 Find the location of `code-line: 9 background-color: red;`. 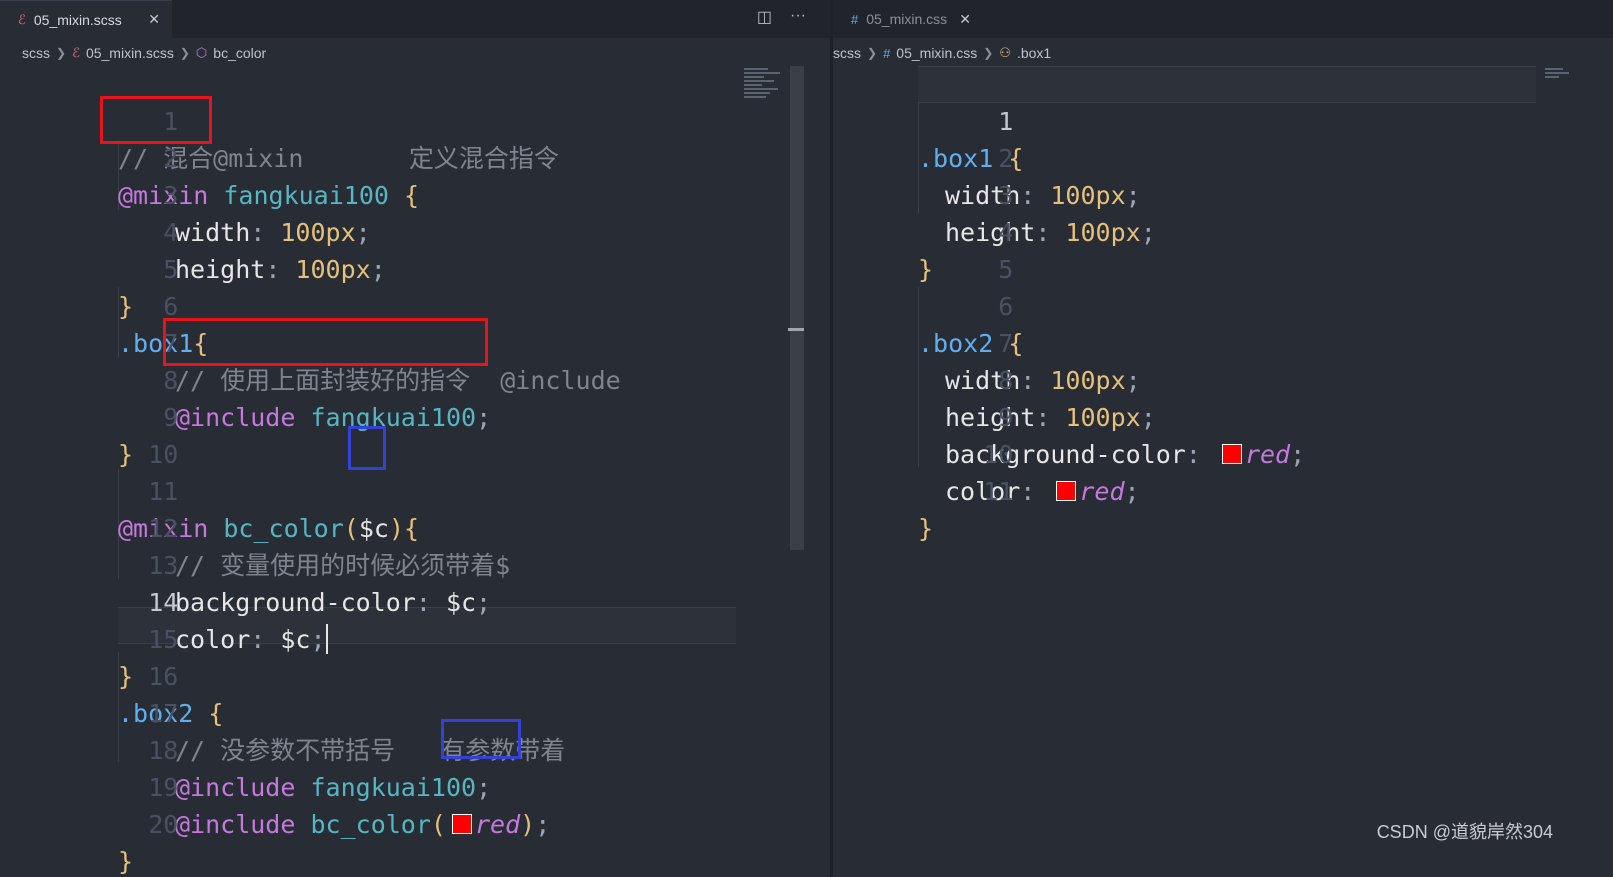

code-line: 9 background-color: red; is located at coordinates (1069, 415).